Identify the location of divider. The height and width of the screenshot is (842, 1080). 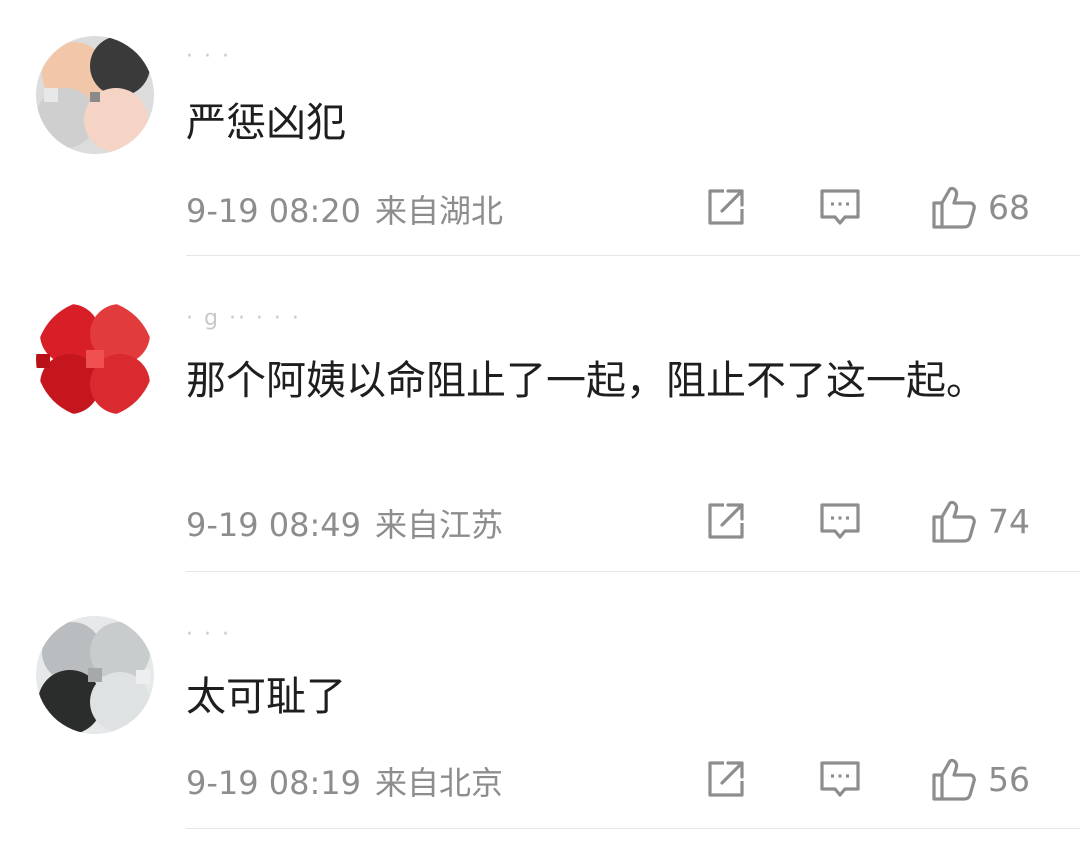
(633, 828).